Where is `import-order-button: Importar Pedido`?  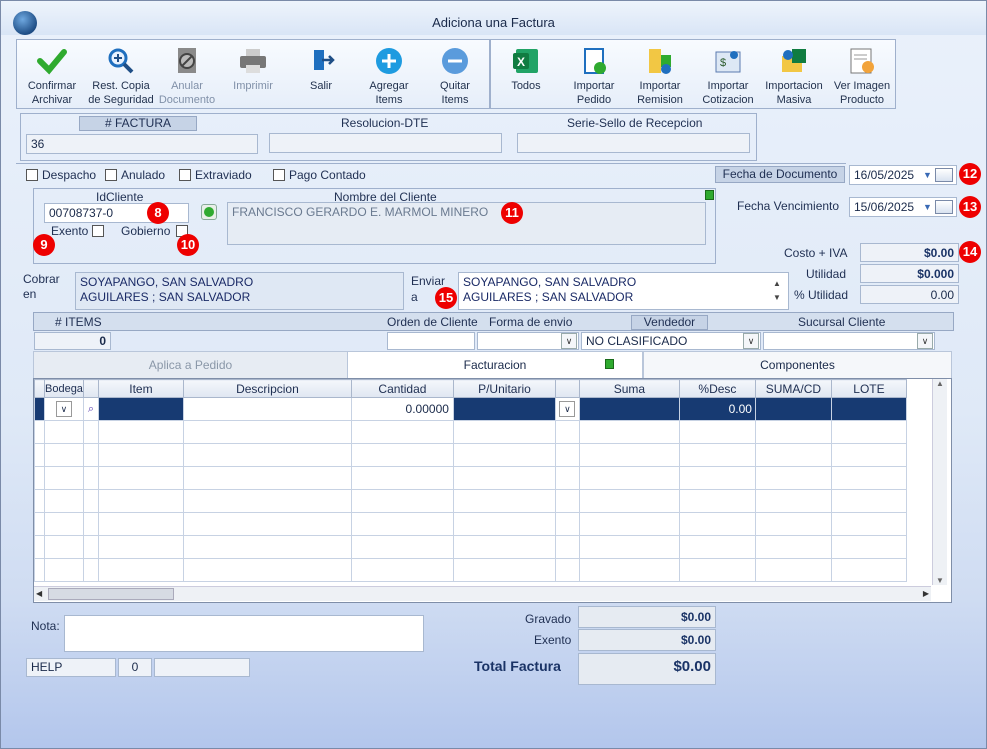 import-order-button: Importar Pedido is located at coordinates (594, 74).